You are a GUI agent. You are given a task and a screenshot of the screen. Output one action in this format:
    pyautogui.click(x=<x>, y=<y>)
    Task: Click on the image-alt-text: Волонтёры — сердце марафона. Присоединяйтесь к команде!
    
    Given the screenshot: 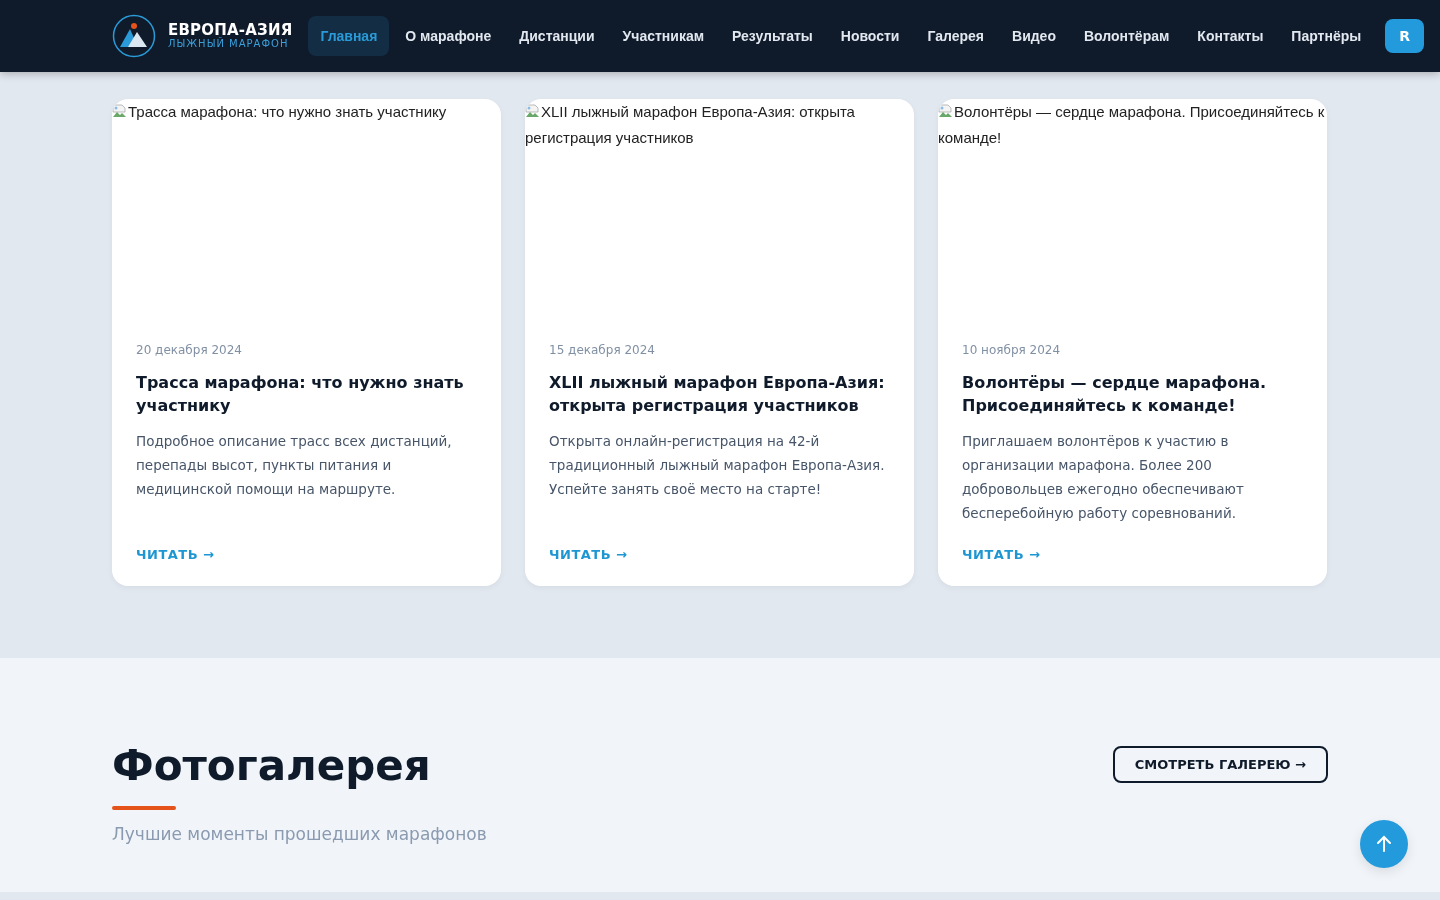 What is the action you would take?
    pyautogui.click(x=1132, y=125)
    